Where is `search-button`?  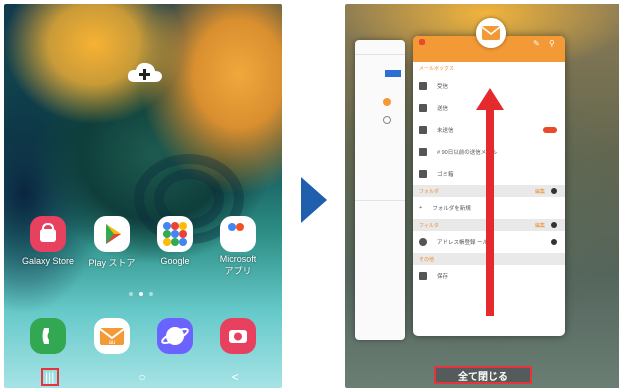
search-button is located at coordinates (393, 73).